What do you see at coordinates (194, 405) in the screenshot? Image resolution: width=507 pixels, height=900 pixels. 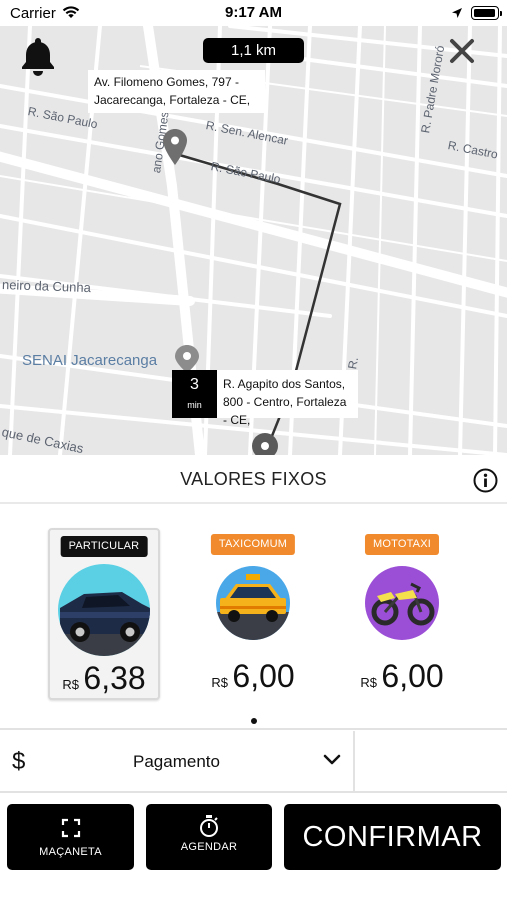 I see `eta-unit: min` at bounding box center [194, 405].